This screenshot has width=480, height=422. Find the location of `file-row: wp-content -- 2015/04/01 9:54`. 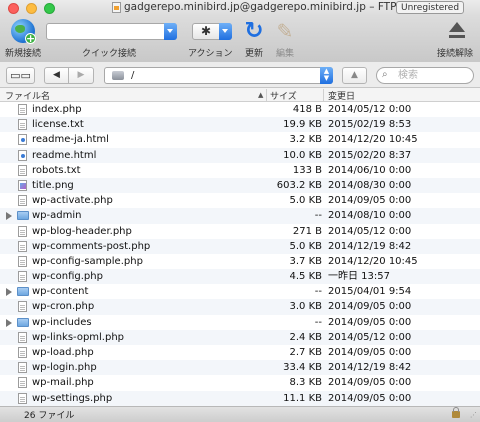

file-row: wp-content -- 2015/04/01 9:54 is located at coordinates (240, 291).